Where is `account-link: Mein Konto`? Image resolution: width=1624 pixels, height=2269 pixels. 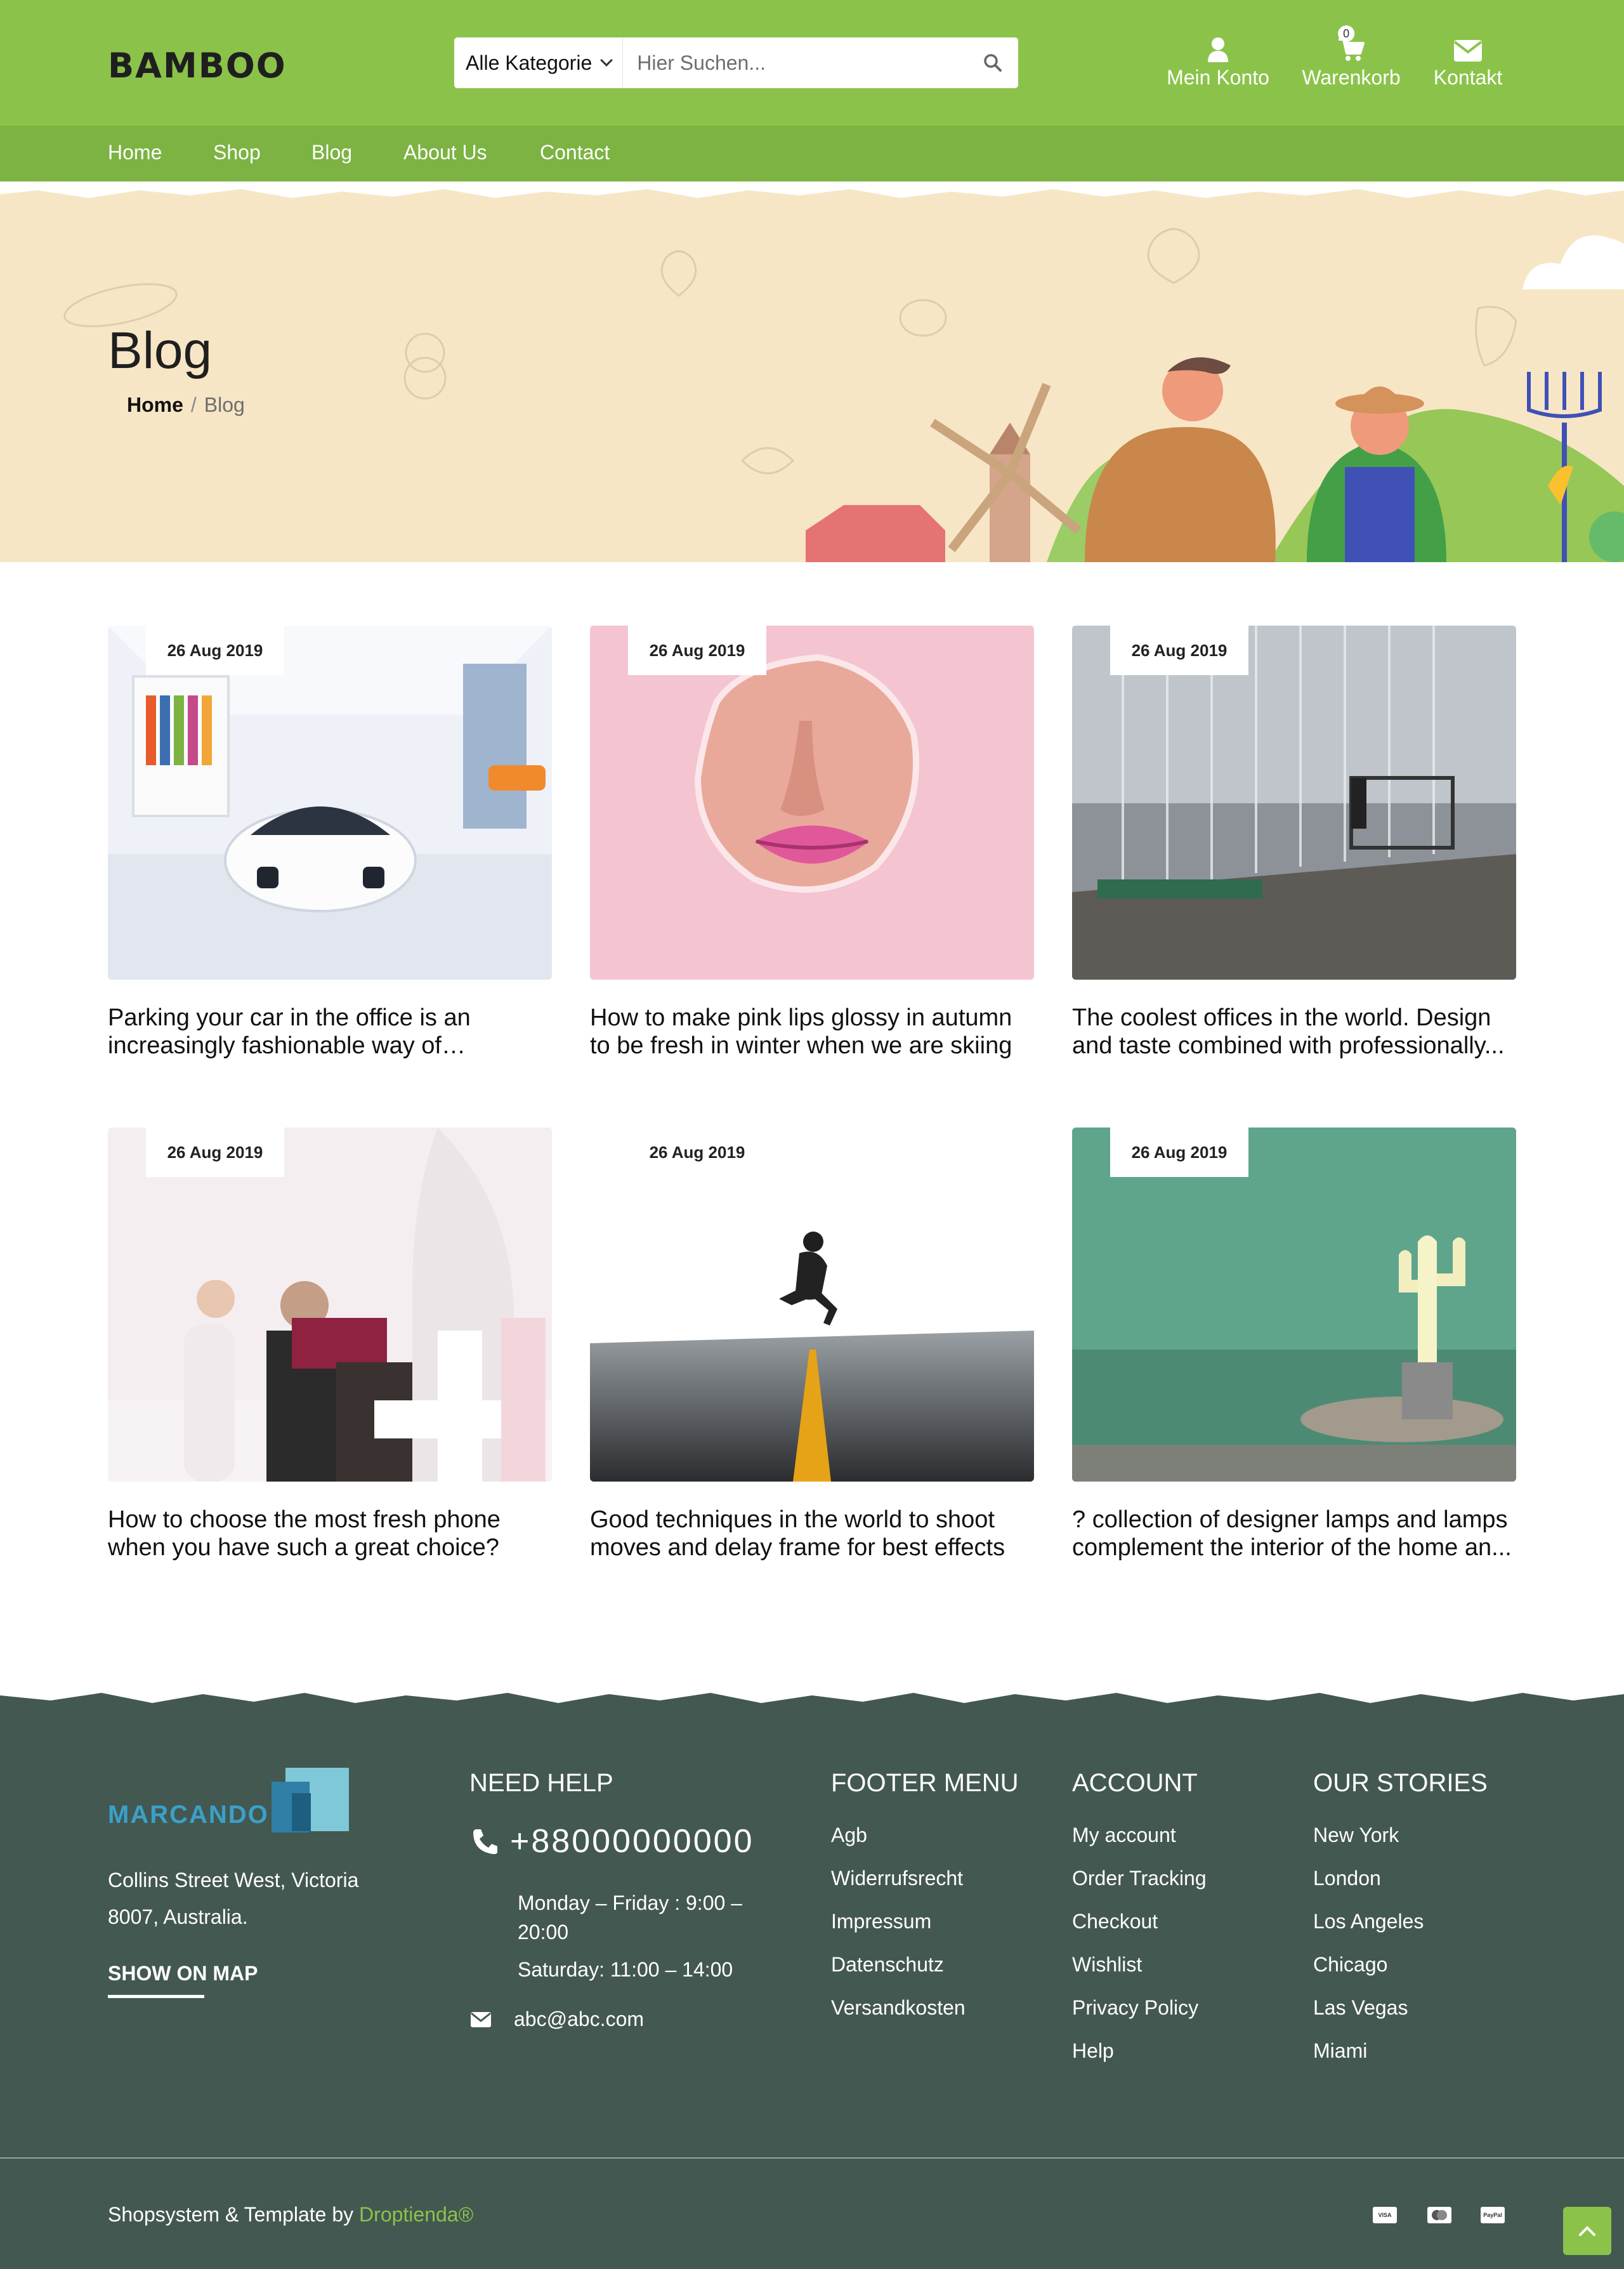 account-link: Mein Konto is located at coordinates (1218, 59).